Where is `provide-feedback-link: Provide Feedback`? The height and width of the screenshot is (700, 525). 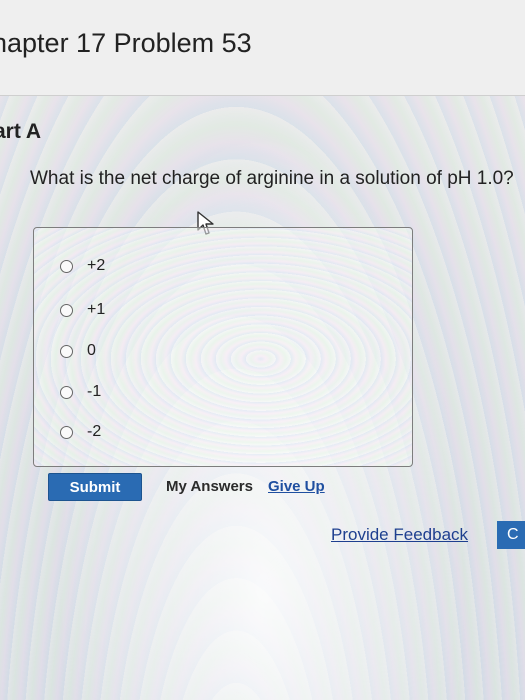 provide-feedback-link: Provide Feedback is located at coordinates (399, 535).